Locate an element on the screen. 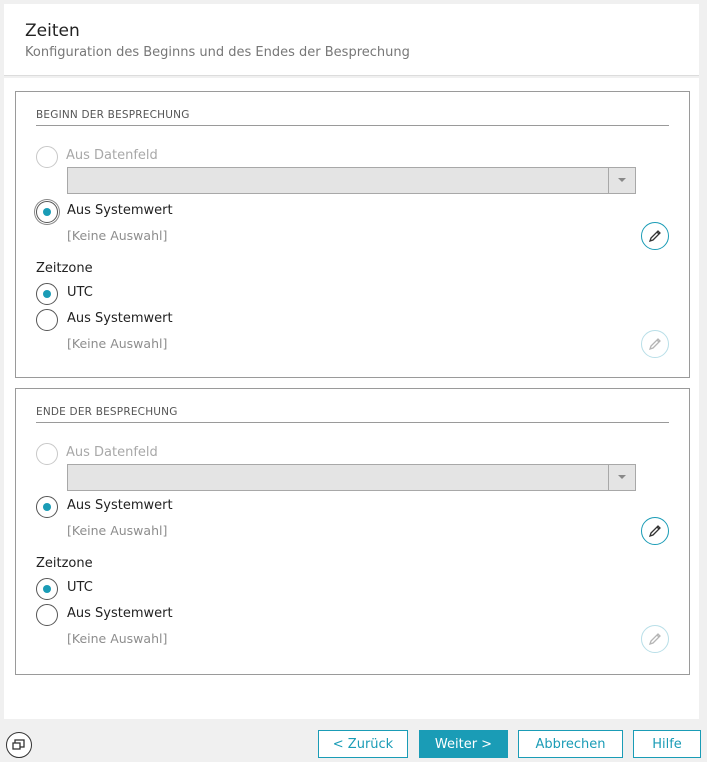  cancel-button: Abbrechen is located at coordinates (570, 744).